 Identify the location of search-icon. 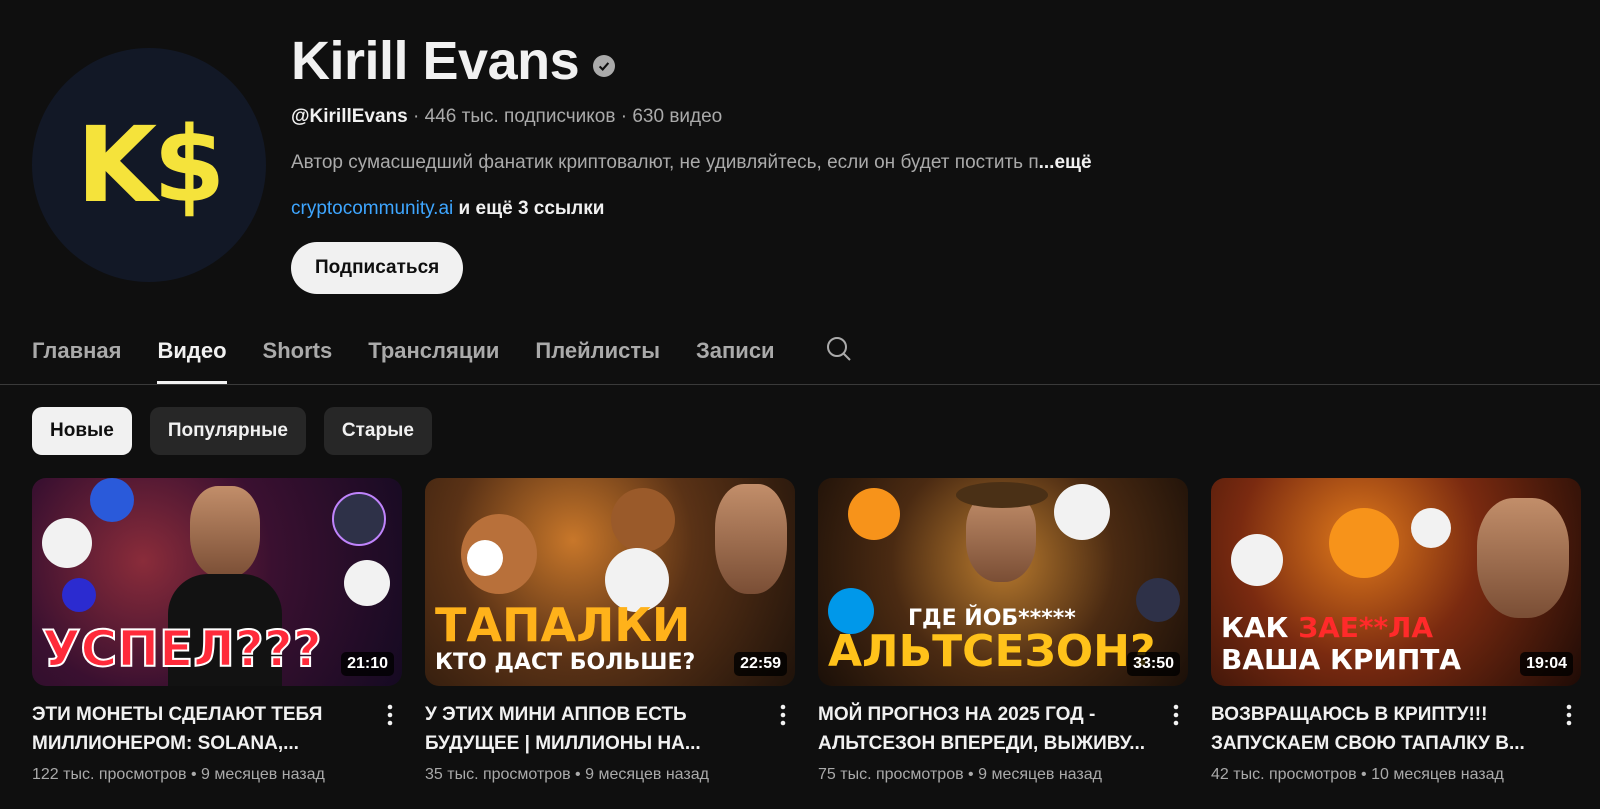
(839, 351).